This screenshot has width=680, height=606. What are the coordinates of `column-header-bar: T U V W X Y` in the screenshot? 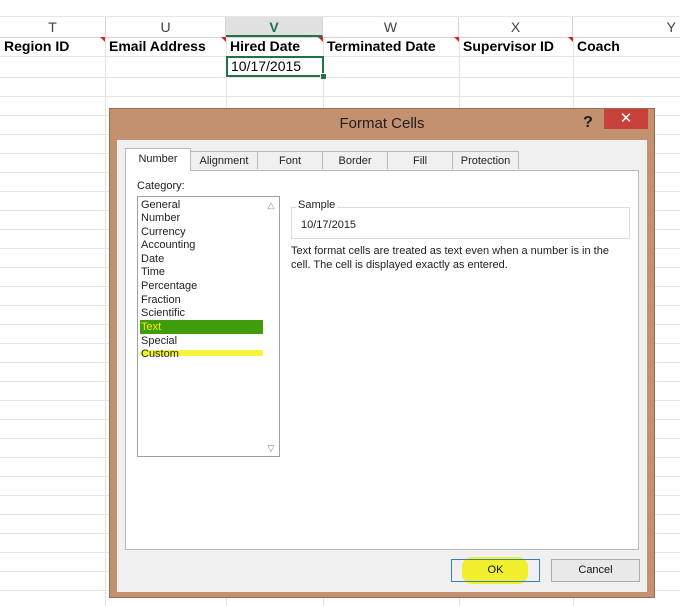 It's located at (340, 27).